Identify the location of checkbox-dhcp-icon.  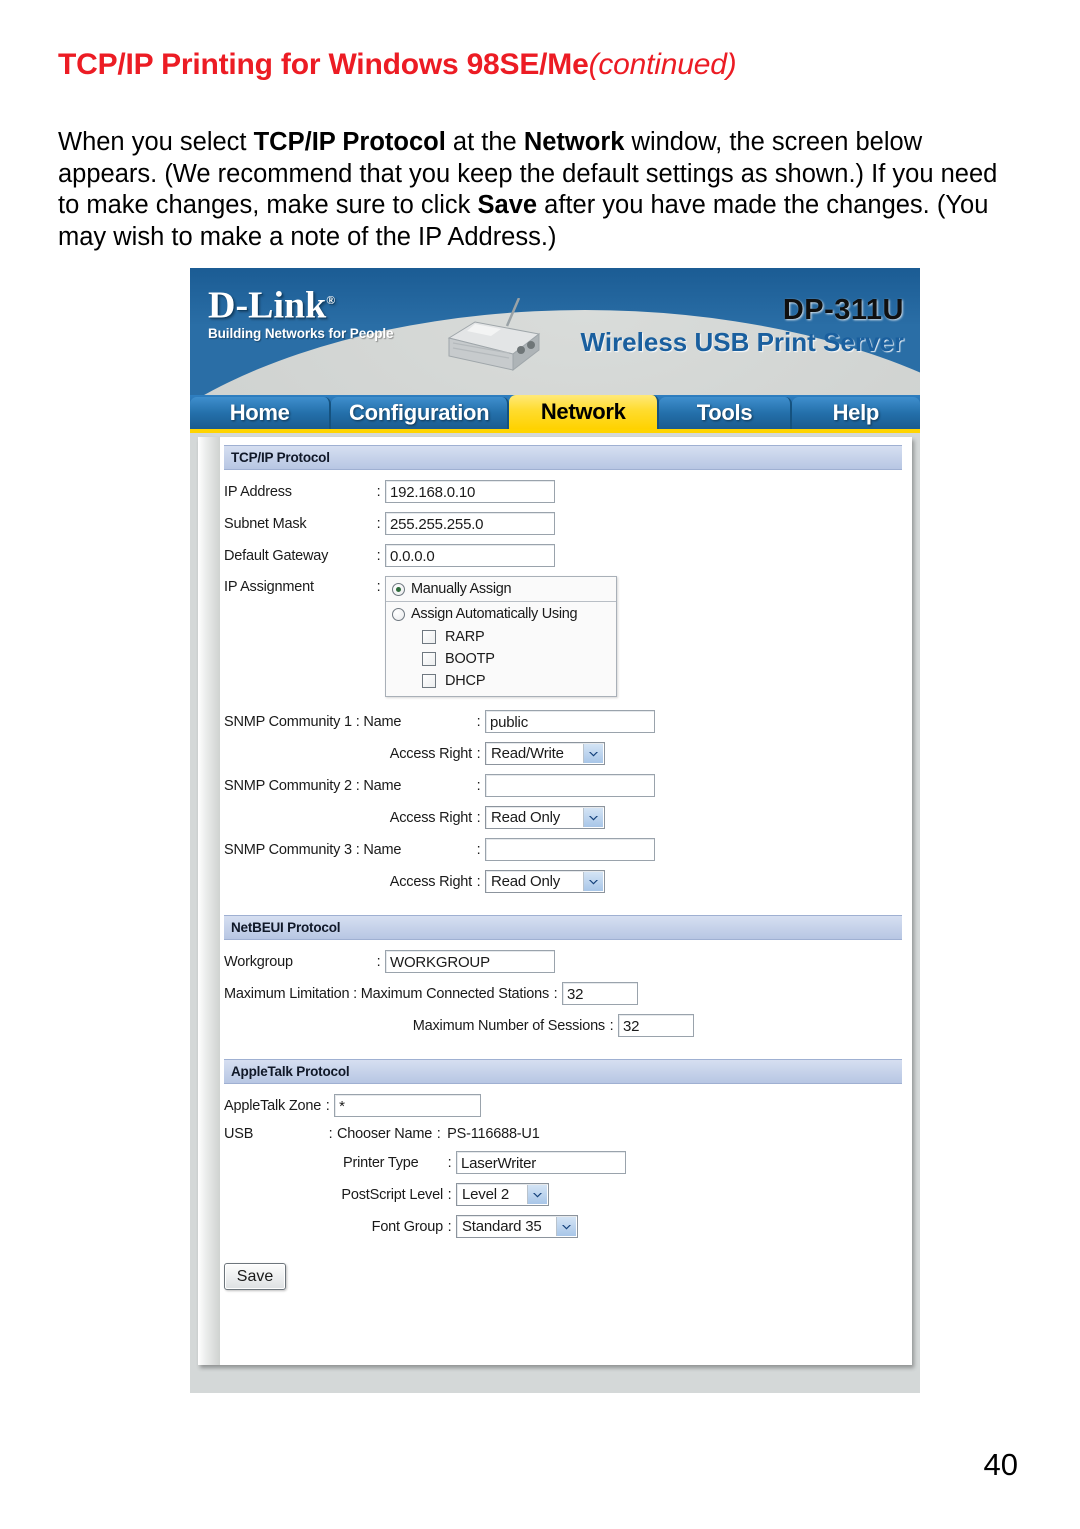
(429, 681).